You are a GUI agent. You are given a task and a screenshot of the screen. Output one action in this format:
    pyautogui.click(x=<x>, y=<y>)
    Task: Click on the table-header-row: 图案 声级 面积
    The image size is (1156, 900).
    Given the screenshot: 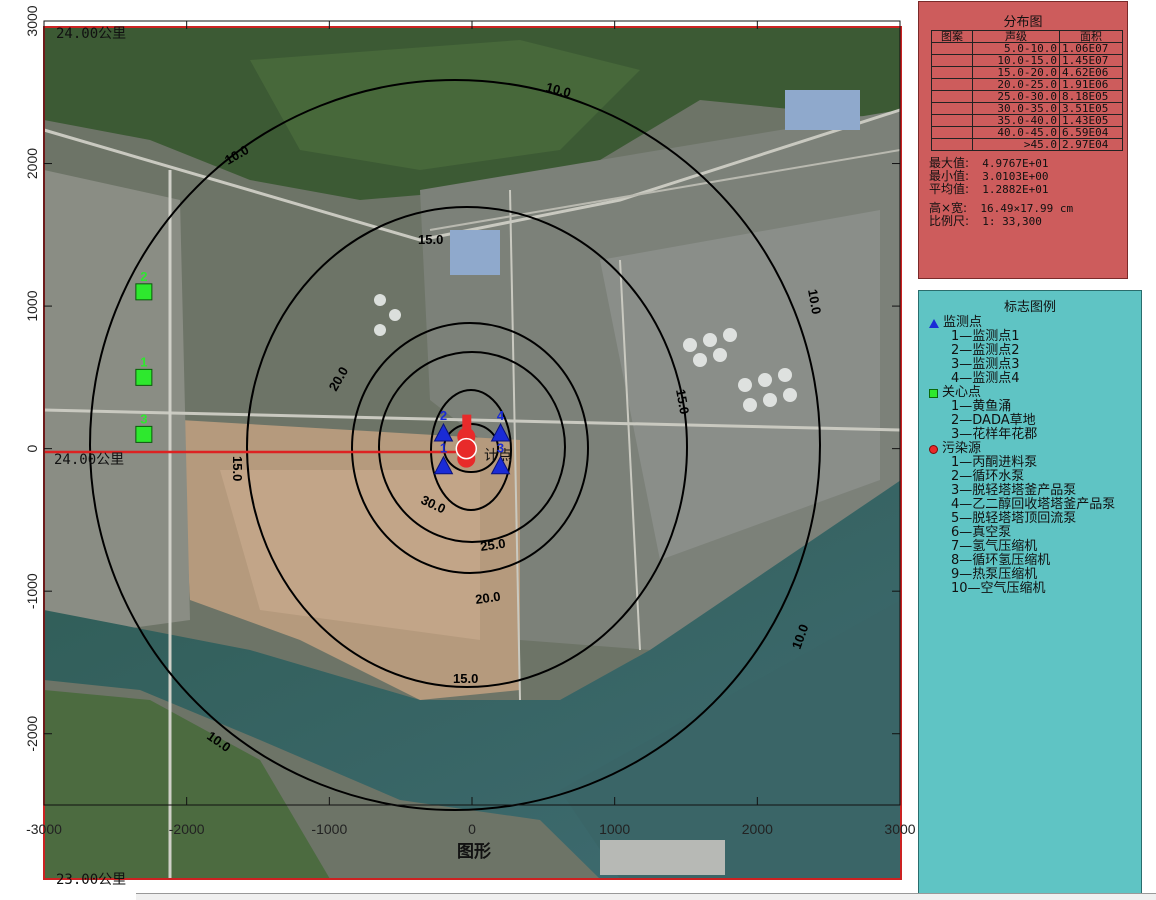 What is the action you would take?
    pyautogui.click(x=1027, y=36)
    